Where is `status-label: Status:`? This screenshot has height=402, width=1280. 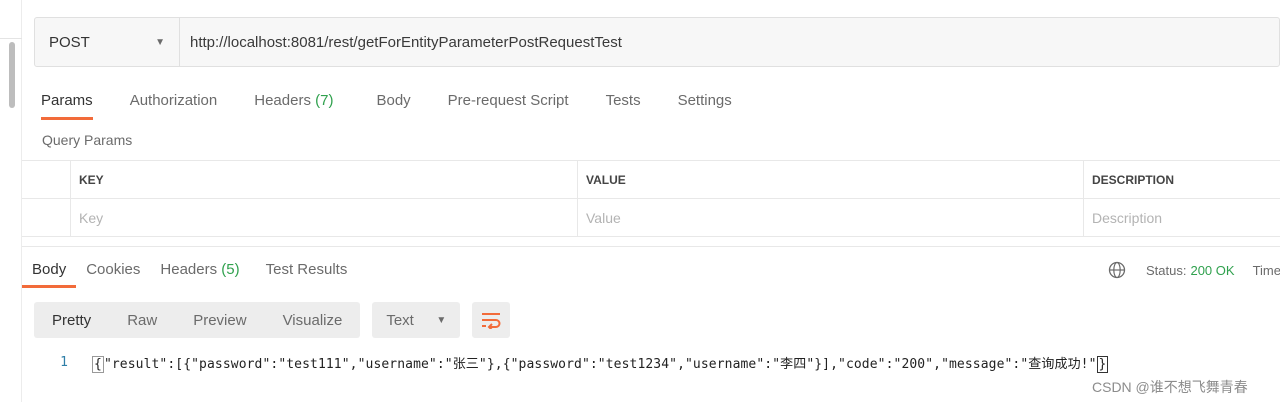 status-label: Status: is located at coordinates (1166, 270).